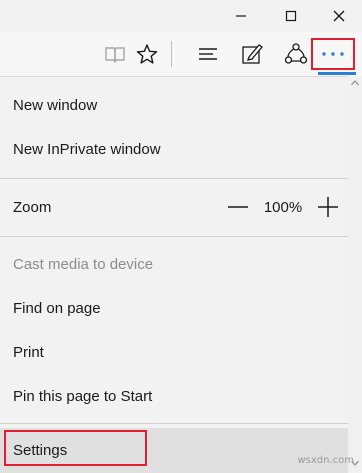  Describe the element at coordinates (171, 54) in the screenshot. I see `toolbar-divider` at that location.